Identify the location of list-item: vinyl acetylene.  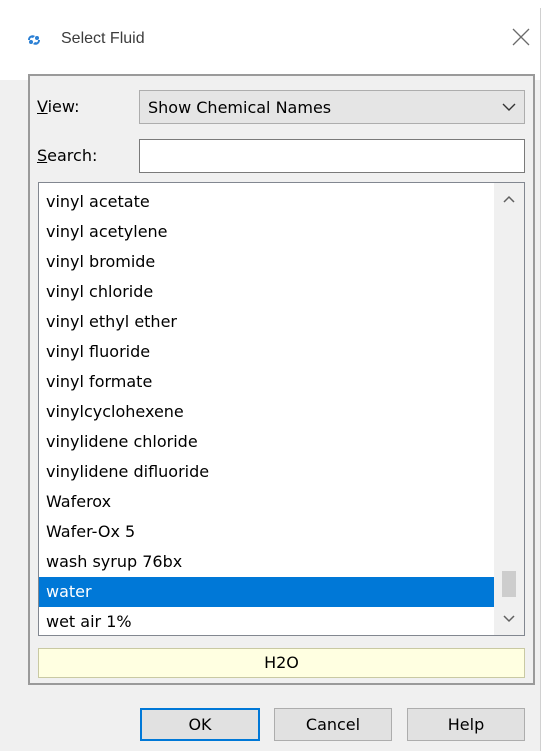
(266, 232).